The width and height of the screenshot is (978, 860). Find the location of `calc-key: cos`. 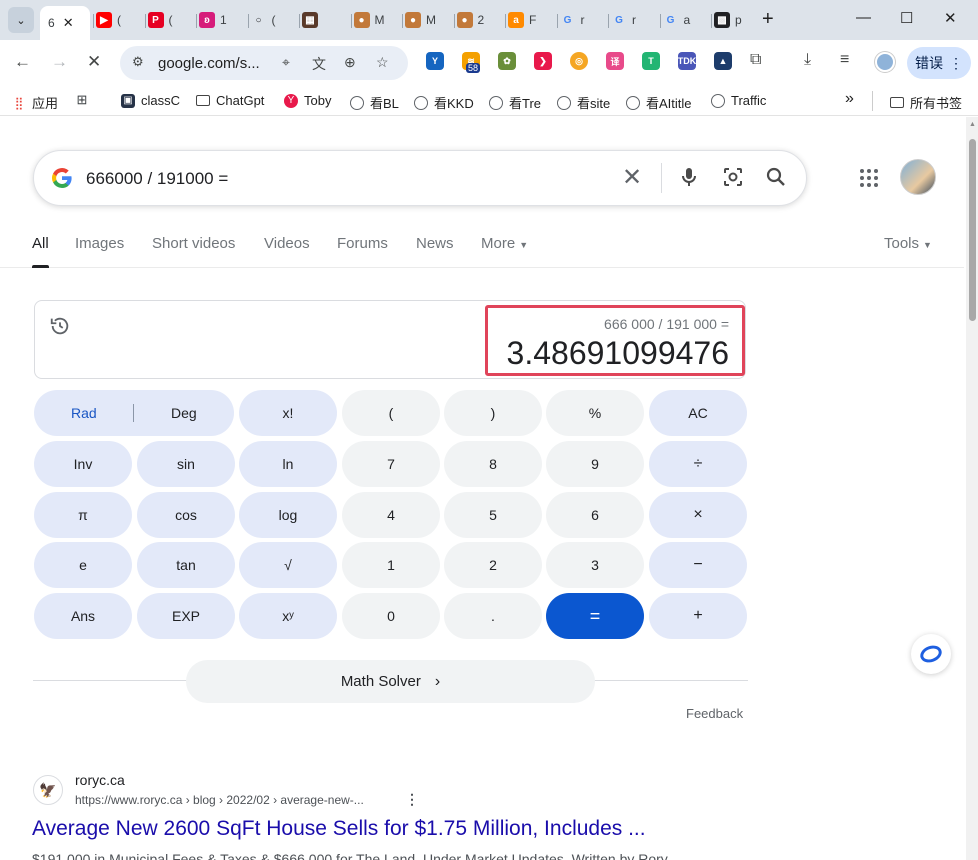

calc-key: cos is located at coordinates (186, 515).